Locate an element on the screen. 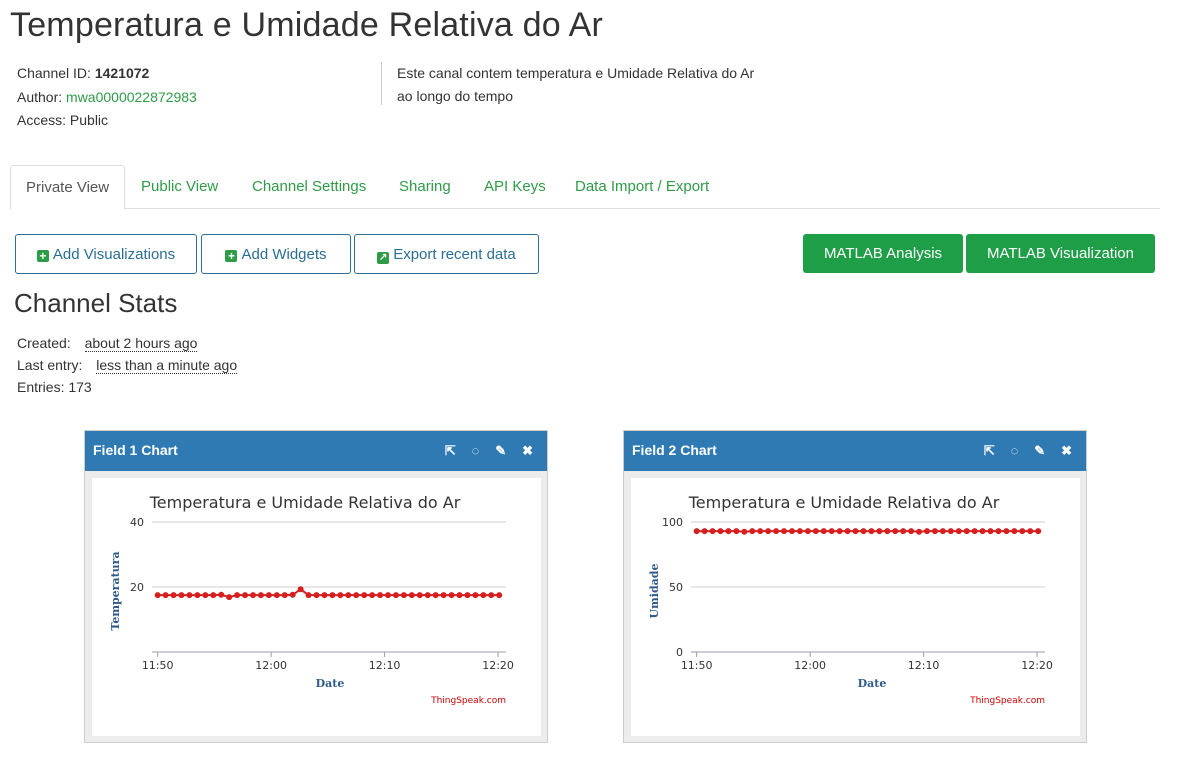  access-row: Access: Public is located at coordinates (107, 121).